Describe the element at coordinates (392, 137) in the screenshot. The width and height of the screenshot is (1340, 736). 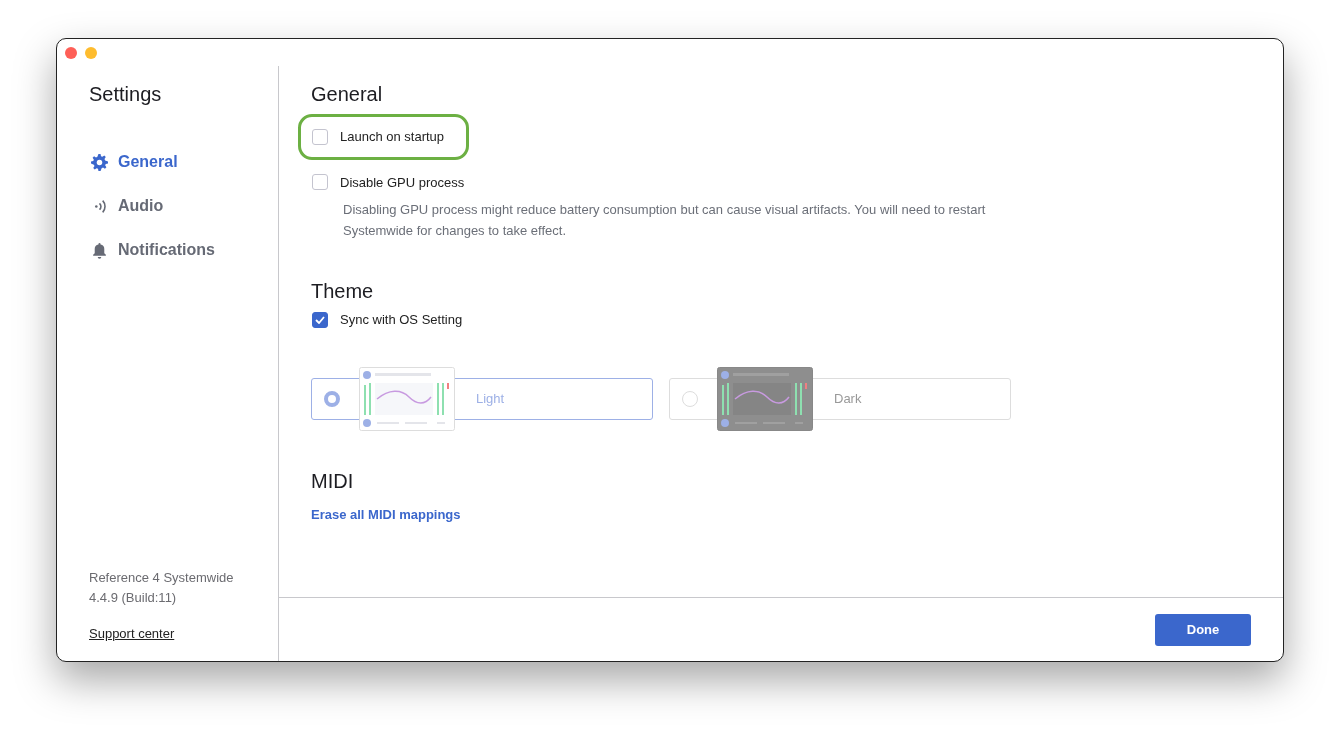
I see `checkbox-label: Launch on startup` at that location.